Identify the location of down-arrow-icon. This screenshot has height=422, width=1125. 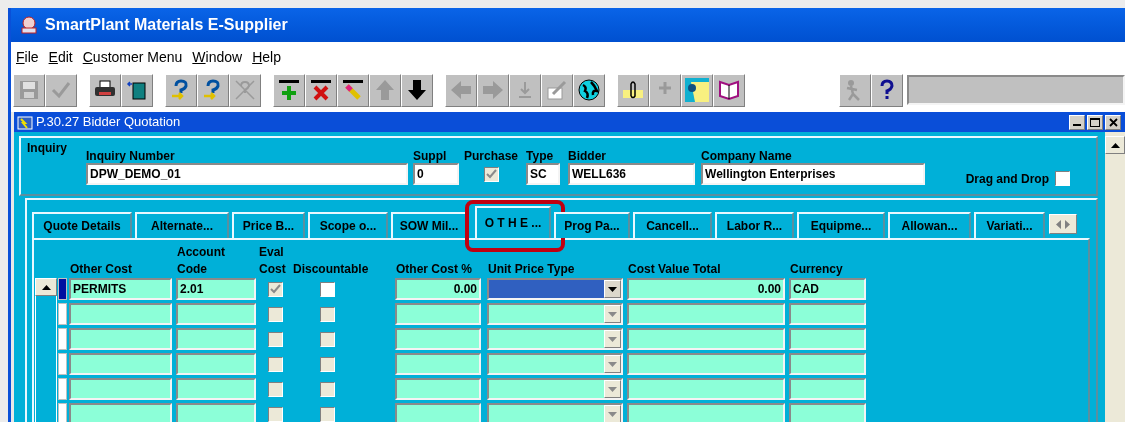
(417, 90).